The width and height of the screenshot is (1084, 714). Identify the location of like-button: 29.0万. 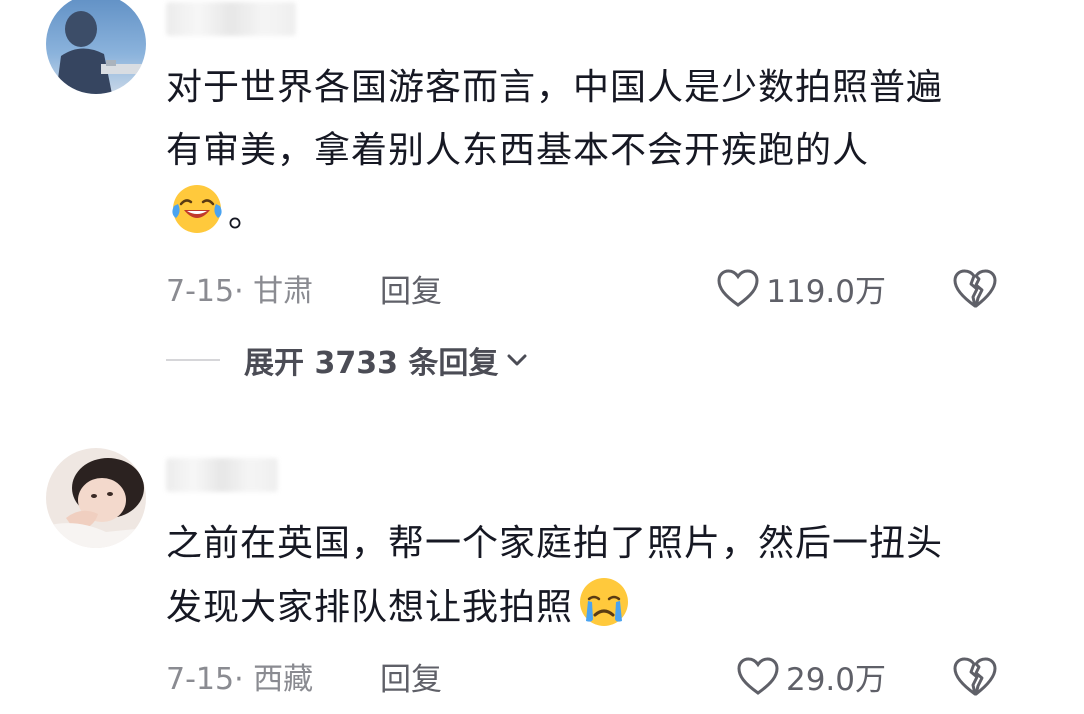
(811, 676).